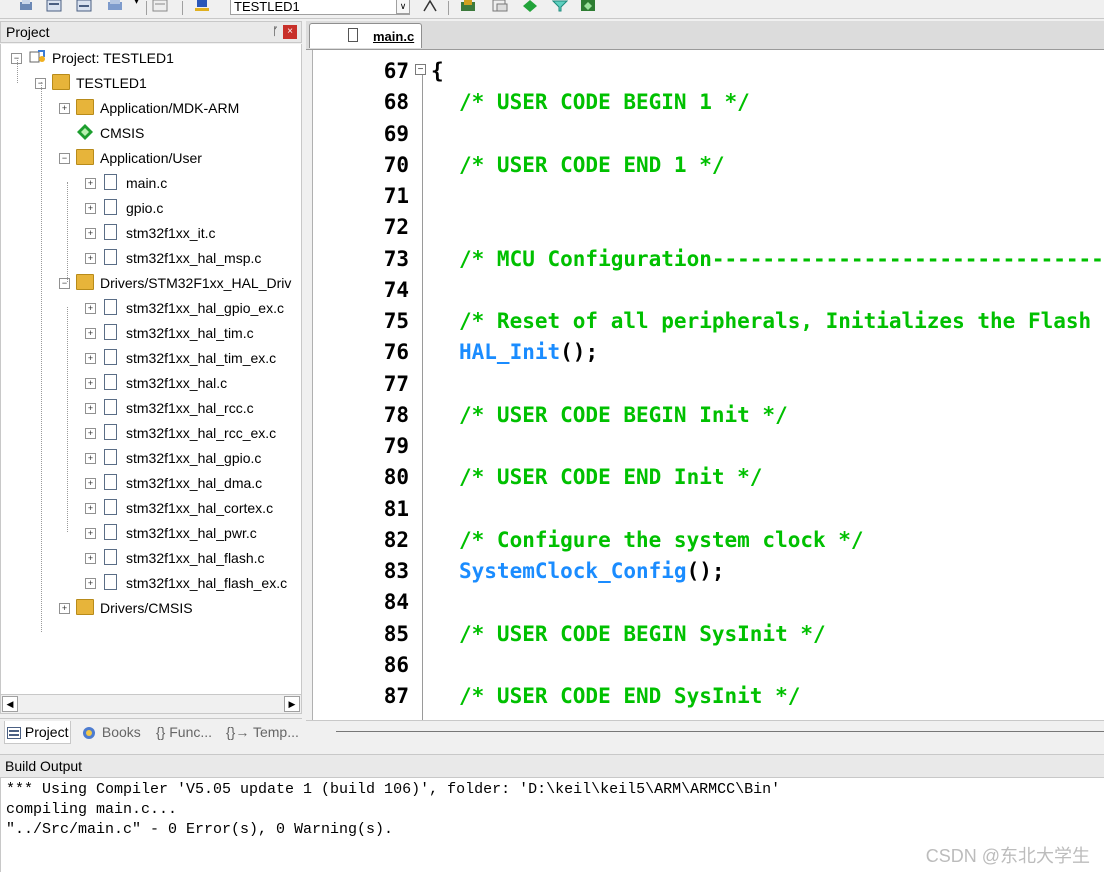  I want to click on tab-main-c-label: main.c, so click(394, 36).